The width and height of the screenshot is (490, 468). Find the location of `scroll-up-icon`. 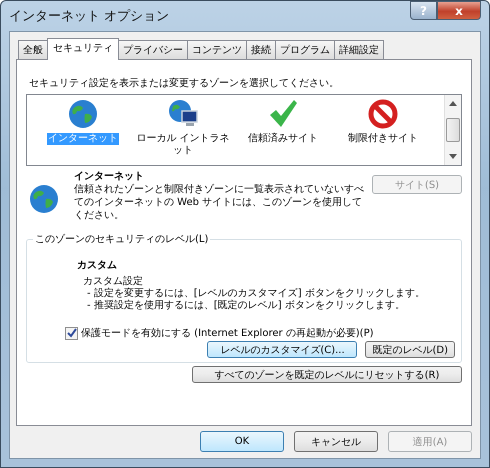

scroll-up-icon is located at coordinates (453, 103).